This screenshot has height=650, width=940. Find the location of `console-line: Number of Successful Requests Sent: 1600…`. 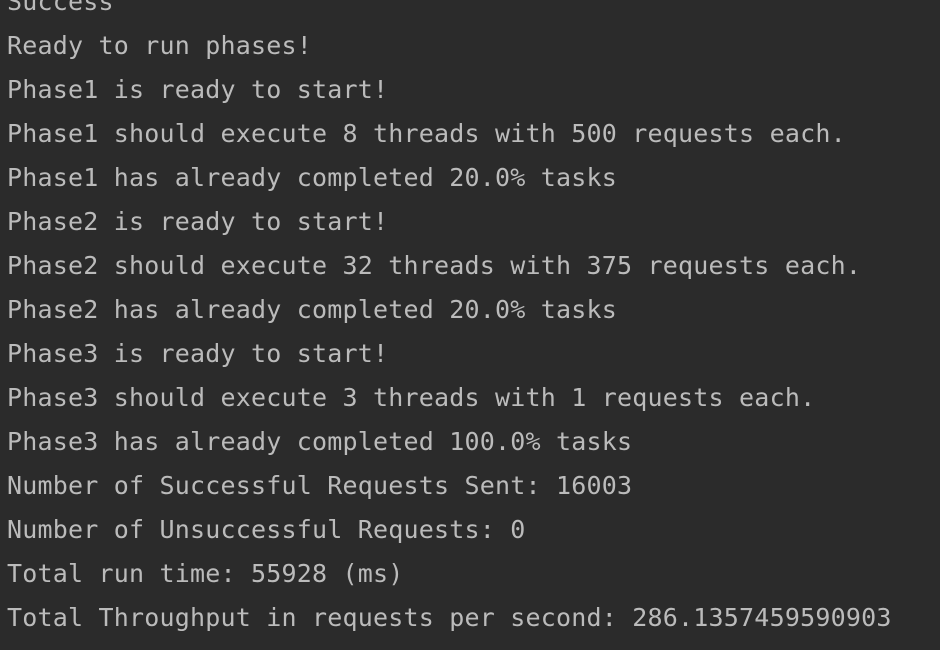

console-line: Number of Successful Requests Sent: 1600… is located at coordinates (320, 485).